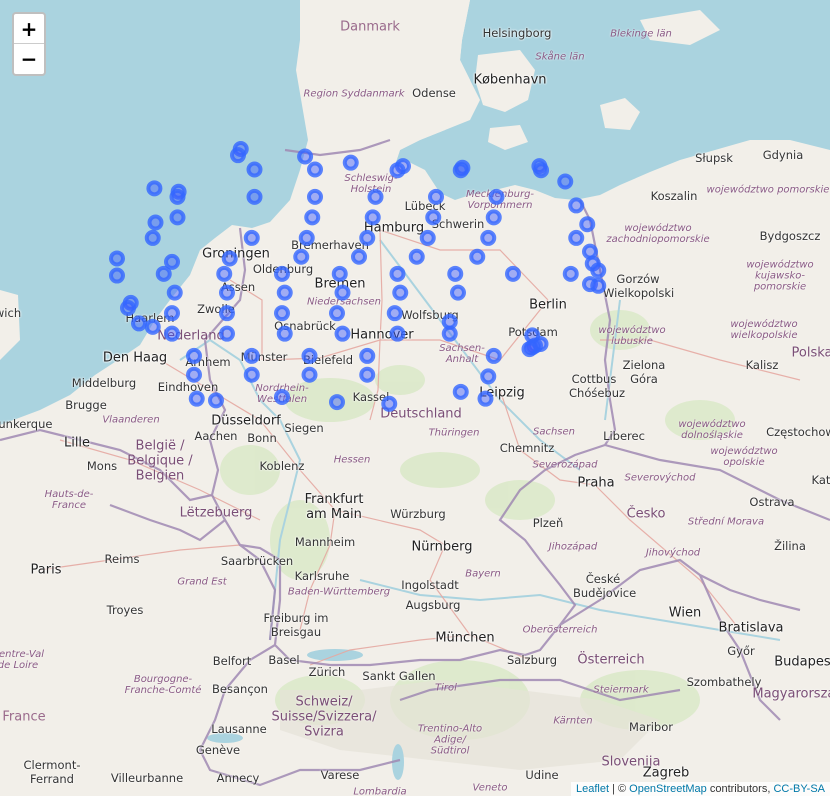 This screenshot has height=796, width=830. I want to click on leaflet-link: Leaflet, so click(592, 789).